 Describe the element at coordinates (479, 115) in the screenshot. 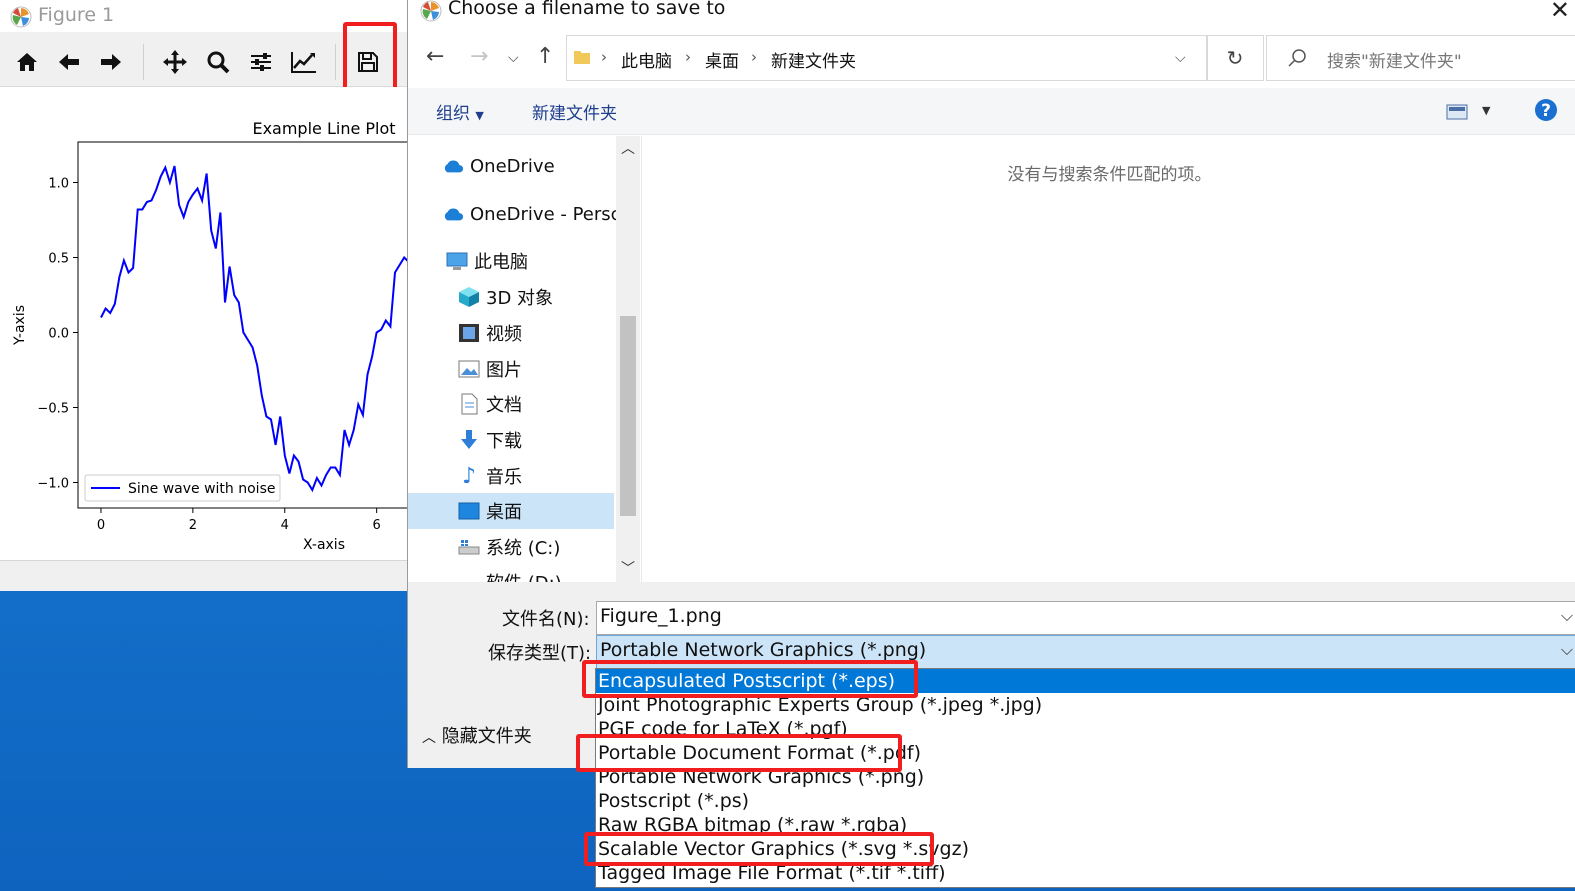

I see `chevron-down-icon: ▼` at that location.